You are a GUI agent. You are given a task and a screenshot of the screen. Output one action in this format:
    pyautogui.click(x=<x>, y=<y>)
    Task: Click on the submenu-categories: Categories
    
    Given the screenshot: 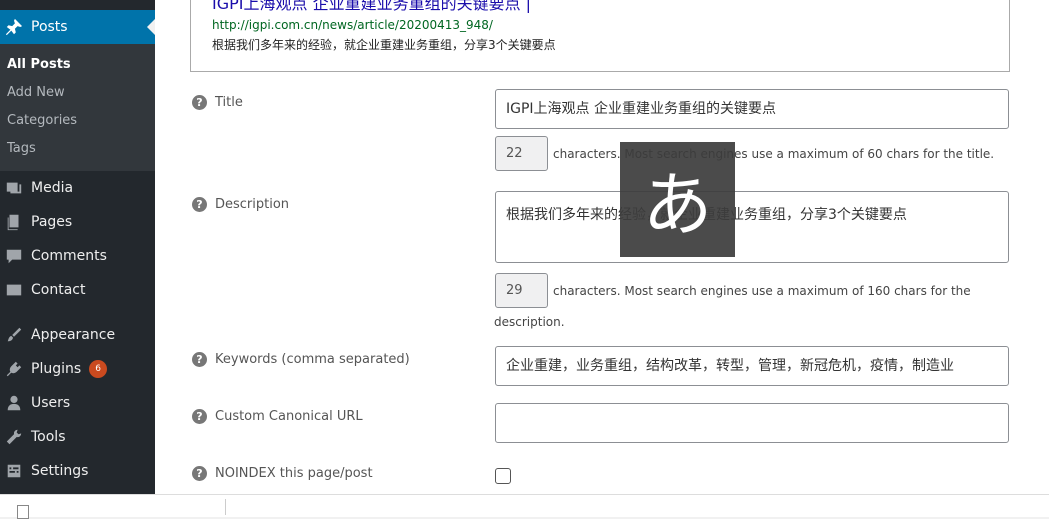 What is the action you would take?
    pyautogui.click(x=42, y=120)
    